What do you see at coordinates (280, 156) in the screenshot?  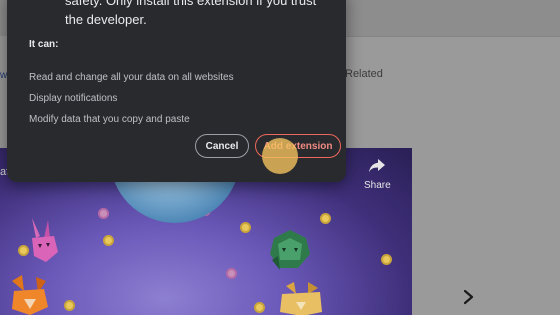 I see `click-indicator` at bounding box center [280, 156].